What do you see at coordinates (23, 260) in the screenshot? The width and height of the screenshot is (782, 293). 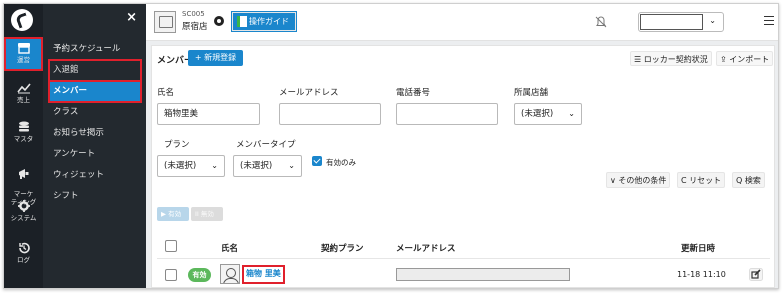 I see `rail-item-label: ログ` at bounding box center [23, 260].